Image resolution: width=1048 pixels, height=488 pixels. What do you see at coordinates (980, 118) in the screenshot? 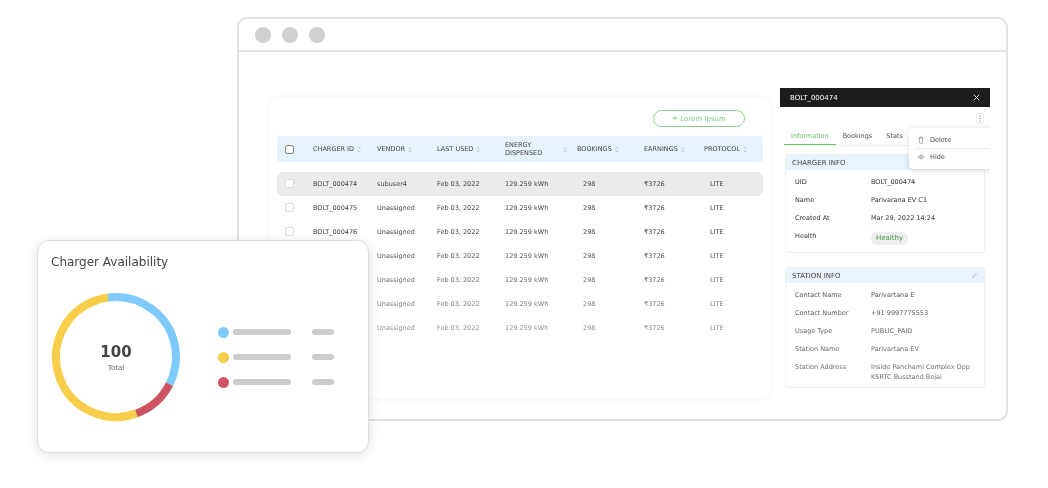
I see `more-options-icon` at bounding box center [980, 118].